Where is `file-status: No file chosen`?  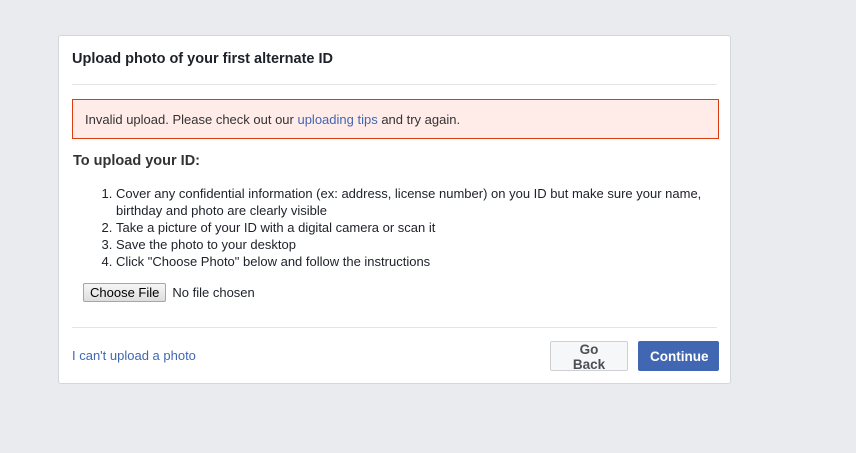
file-status: No file chosen is located at coordinates (213, 292).